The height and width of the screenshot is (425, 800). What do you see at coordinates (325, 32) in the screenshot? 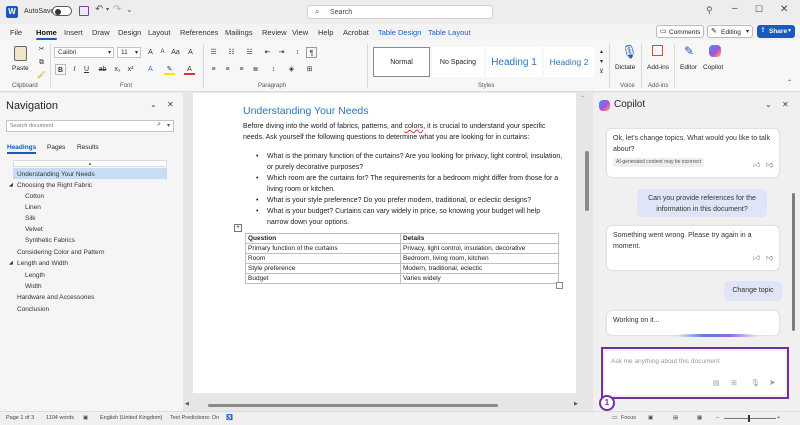
I see `tab-help: Help` at bounding box center [325, 32].